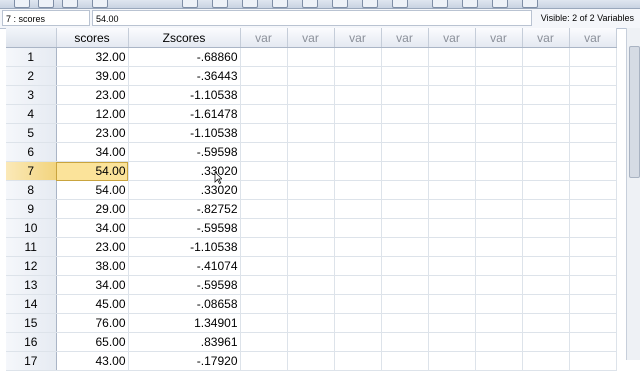 The image size is (640, 371). What do you see at coordinates (92, 57) in the screenshot?
I see `cell-scores: 32.00` at bounding box center [92, 57].